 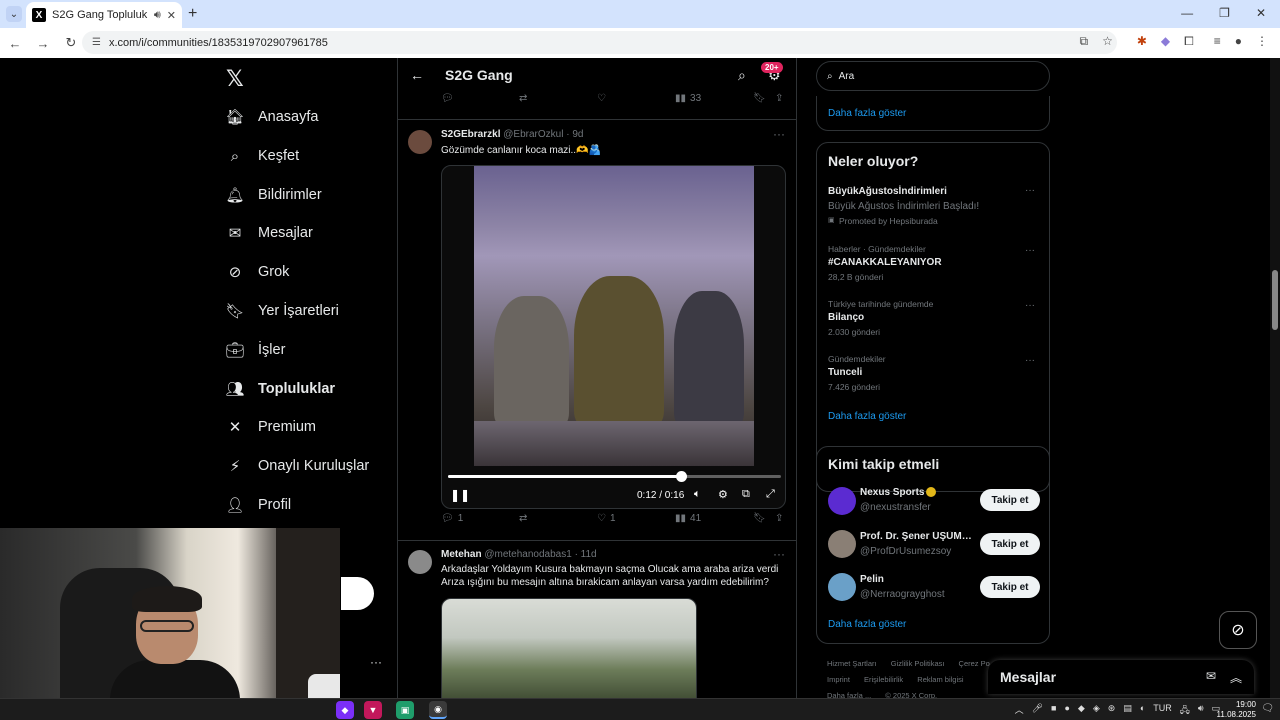 I want to click on nav-item-profile: 👤︎ Profil, so click(x=258, y=505).